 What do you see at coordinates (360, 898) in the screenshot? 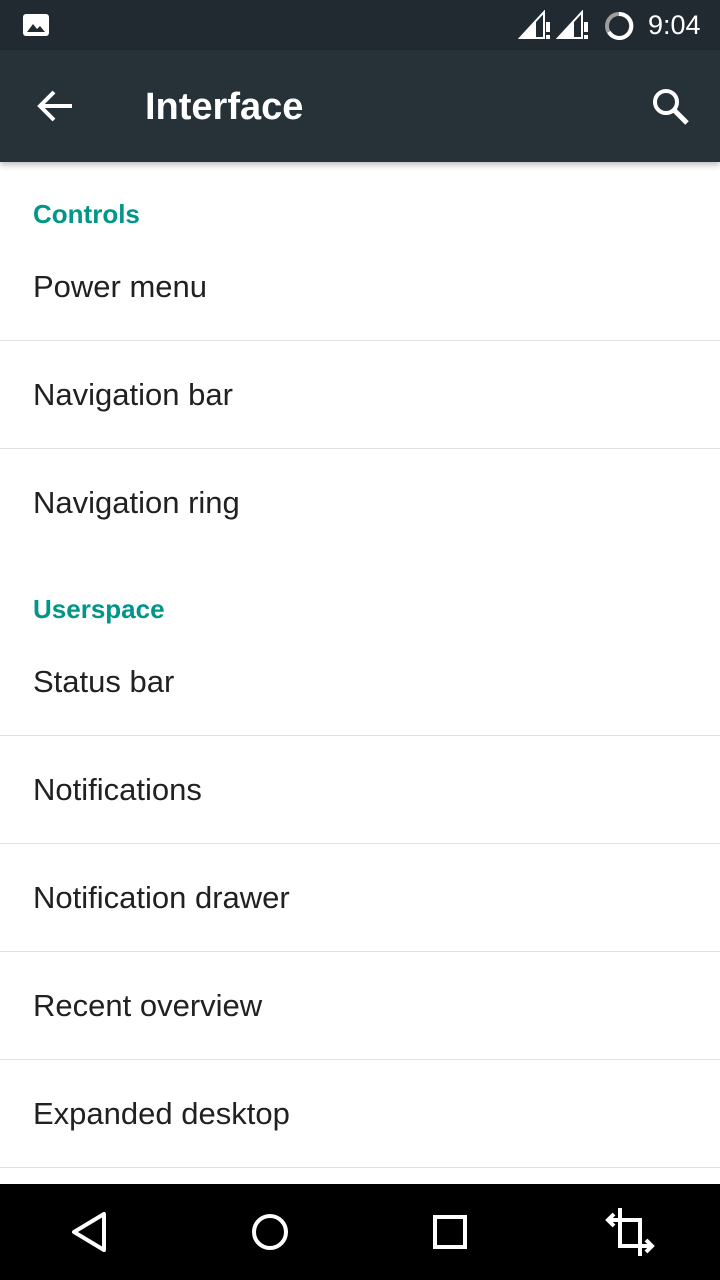
I see `list-item-notification-drawer: Notification drawer` at bounding box center [360, 898].